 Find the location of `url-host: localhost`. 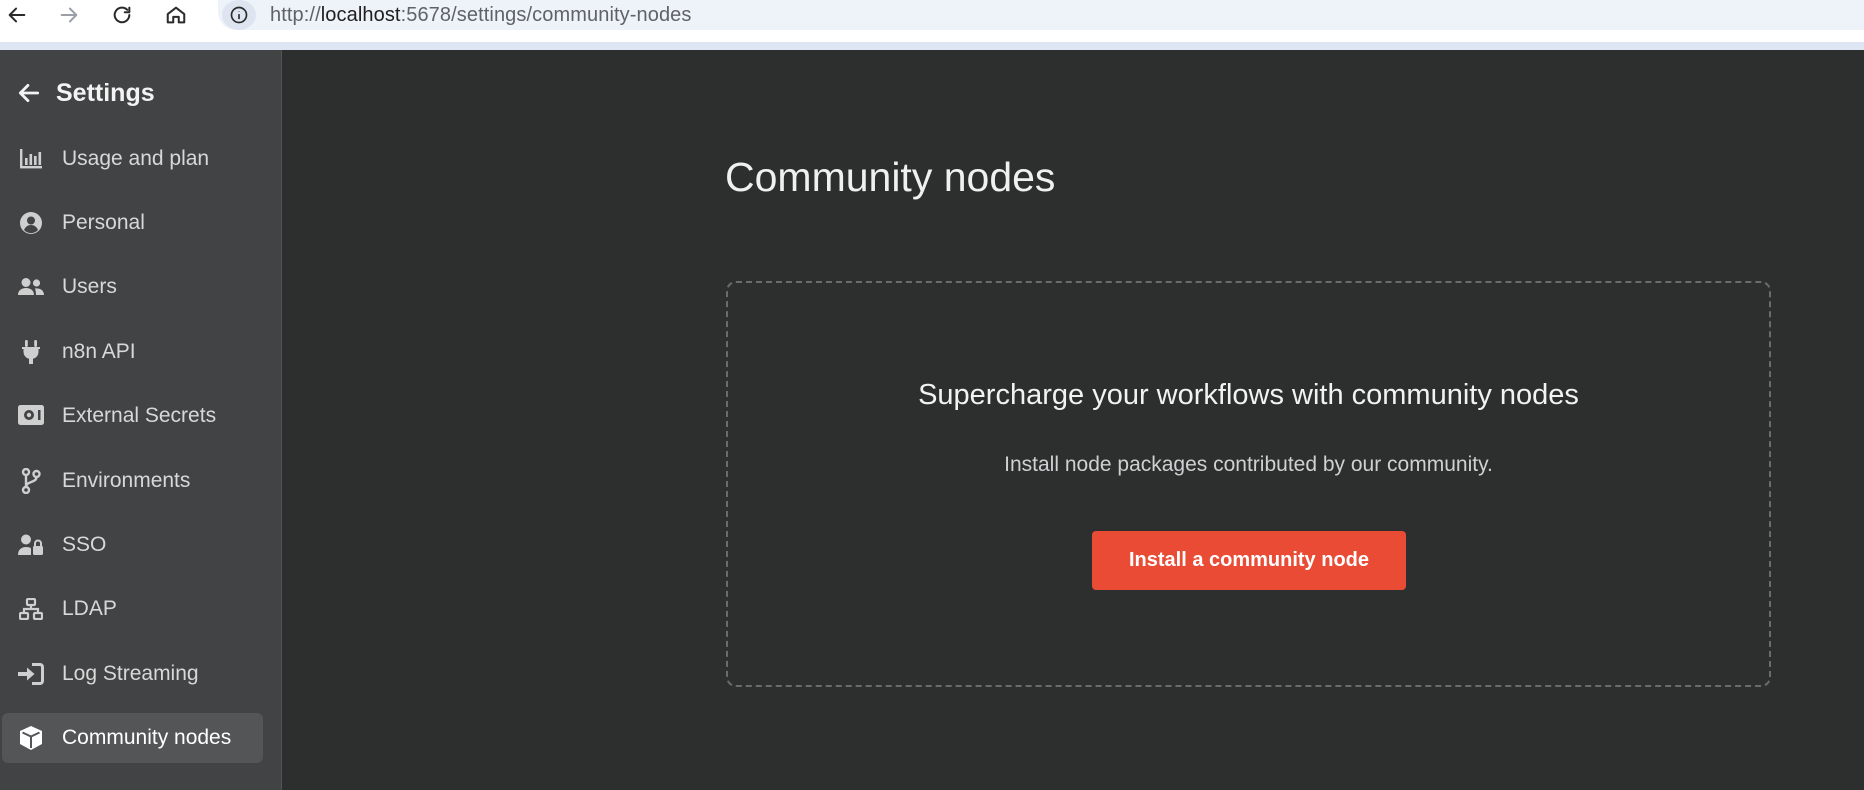

url-host: localhost is located at coordinates (360, 14).